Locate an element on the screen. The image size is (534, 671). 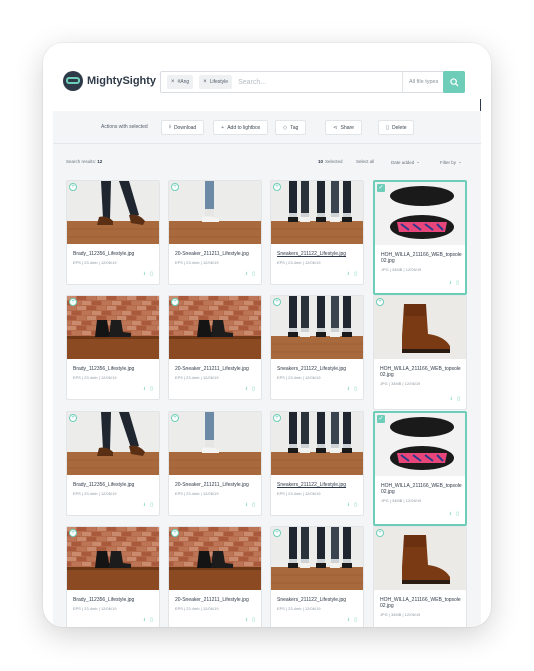
share-button: ⋖ Share is located at coordinates (343, 127).